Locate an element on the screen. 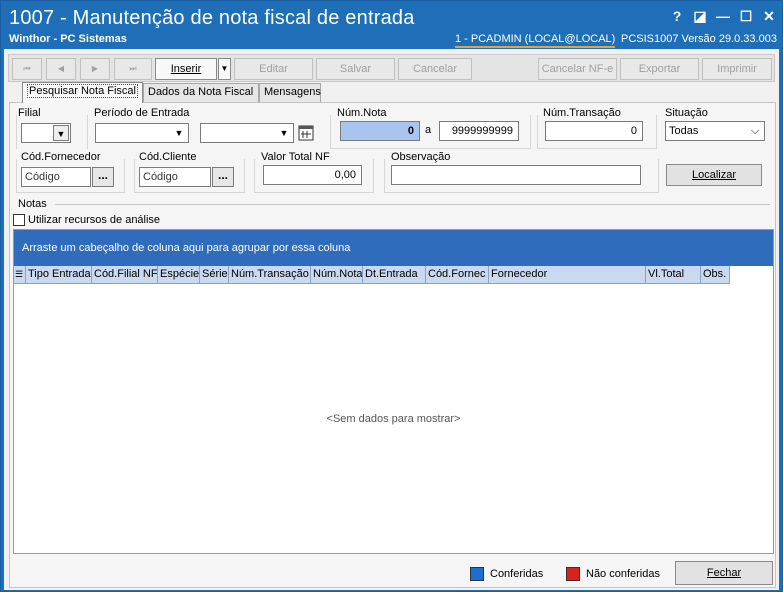 The height and width of the screenshot is (592, 783). fechar-label: Fechar is located at coordinates (724, 573).